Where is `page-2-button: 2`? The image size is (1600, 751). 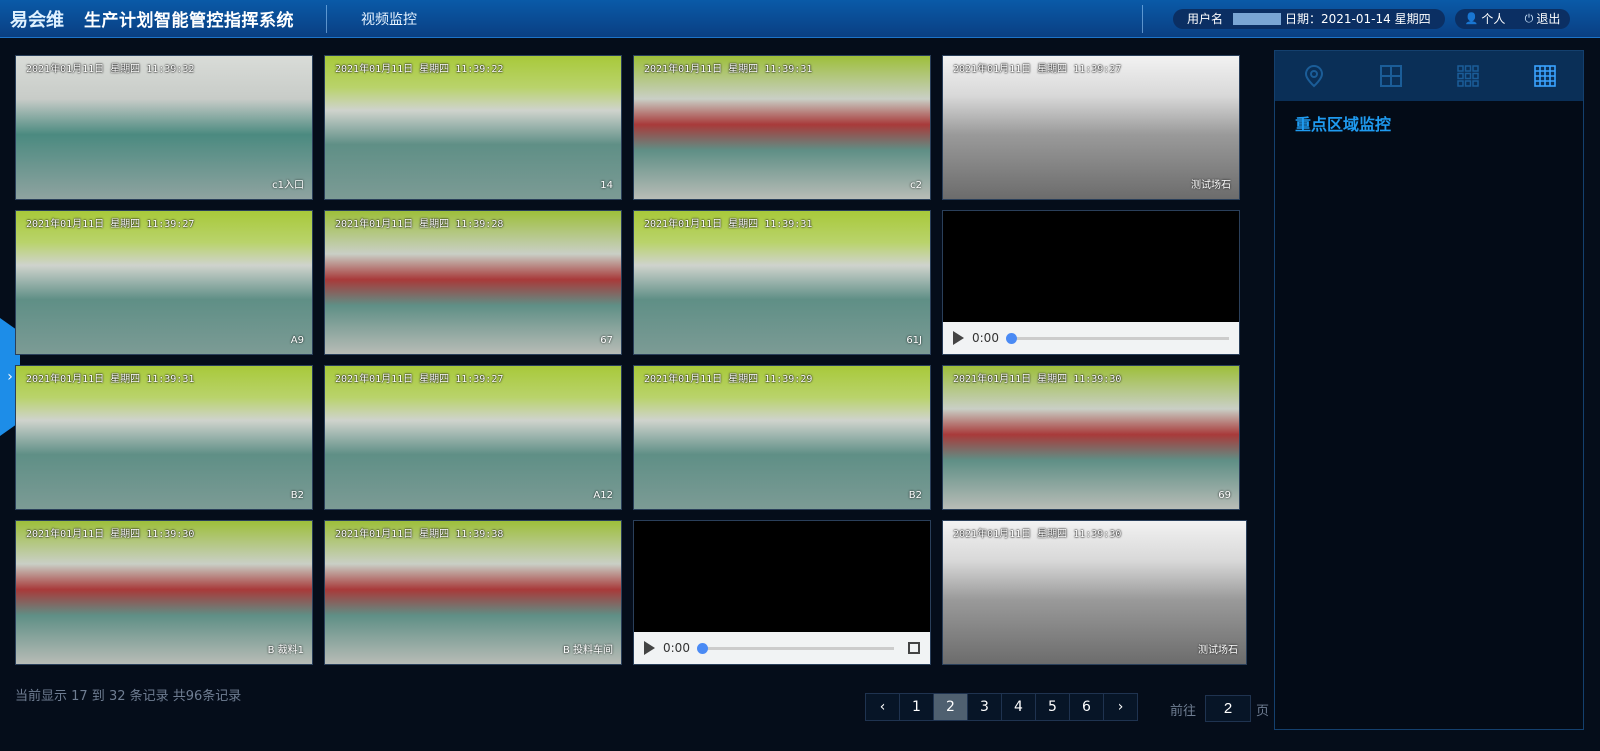
page-2-button: 2 is located at coordinates (950, 707).